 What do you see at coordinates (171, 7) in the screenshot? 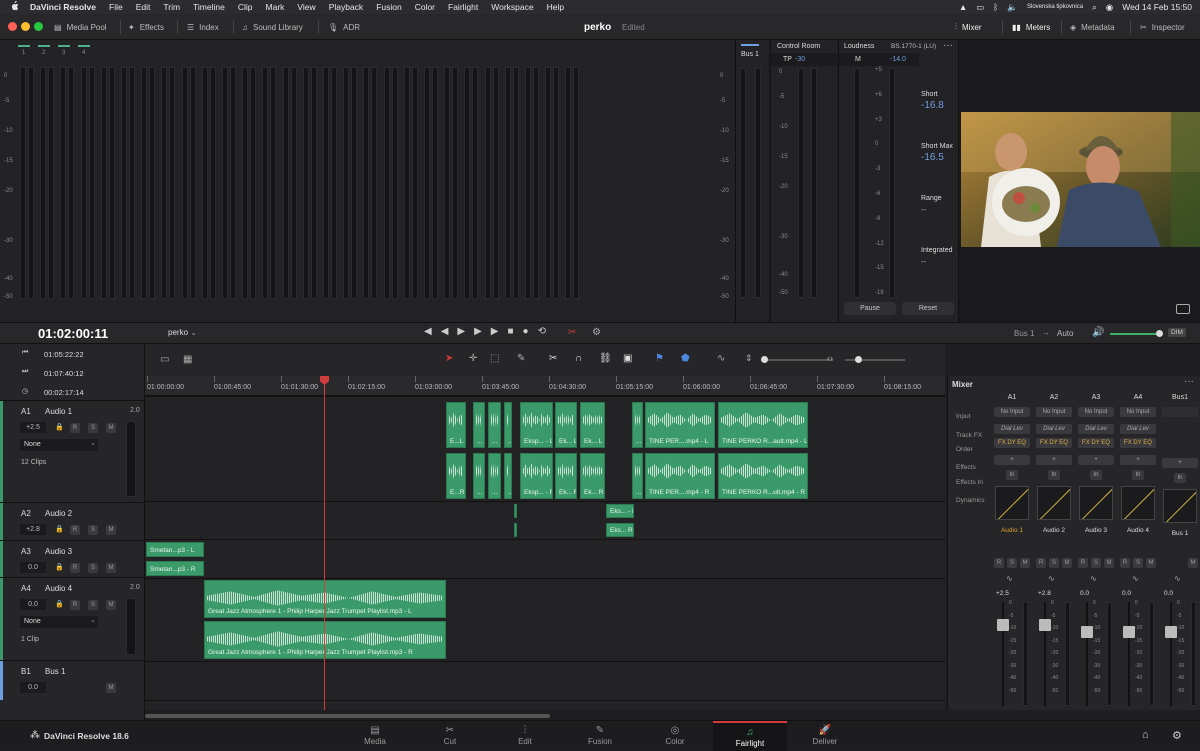
I see `menu-trim: Trim` at bounding box center [171, 7].